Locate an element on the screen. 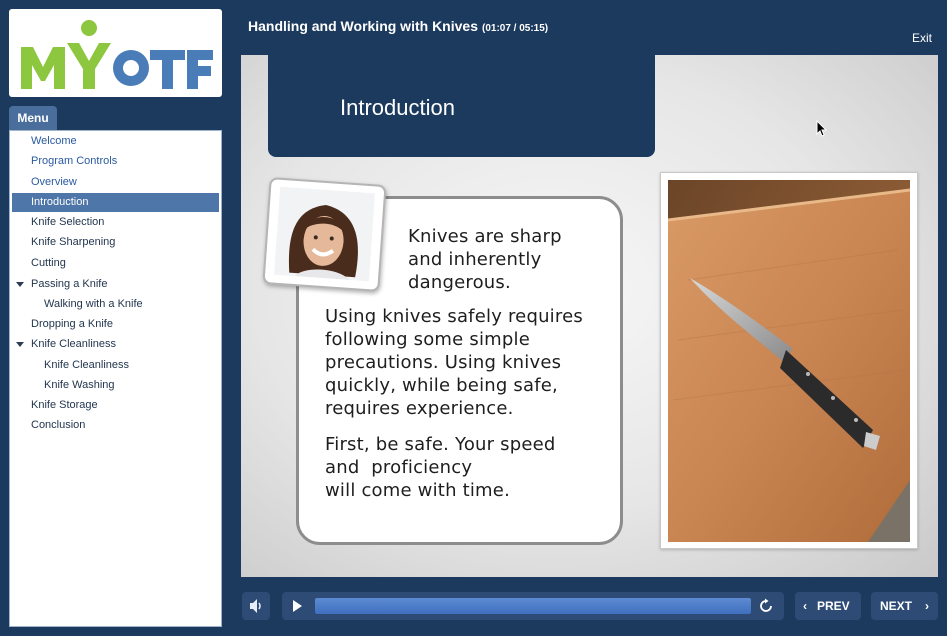 Image resolution: width=947 pixels, height=636 pixels. next-button: NEXT › is located at coordinates (904, 606).